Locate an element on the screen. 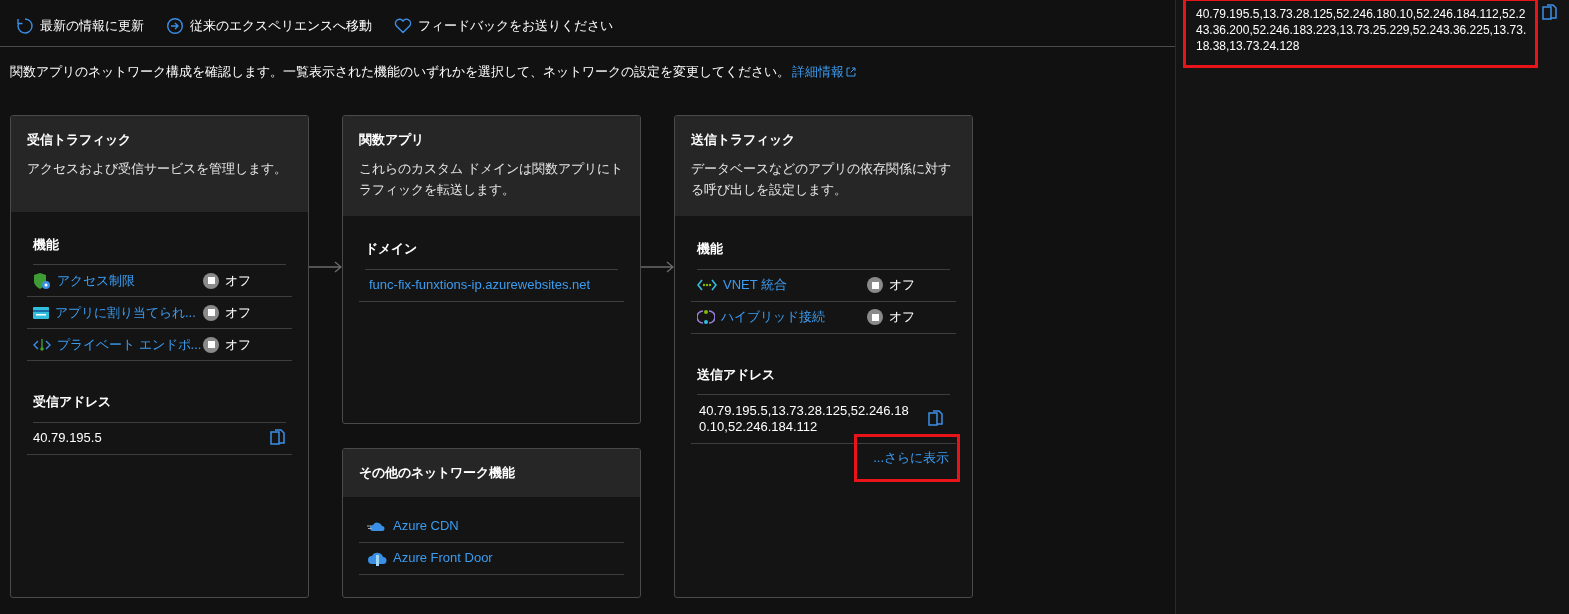 This screenshot has height=614, width=1569. refresh-icon is located at coordinates (25, 26).